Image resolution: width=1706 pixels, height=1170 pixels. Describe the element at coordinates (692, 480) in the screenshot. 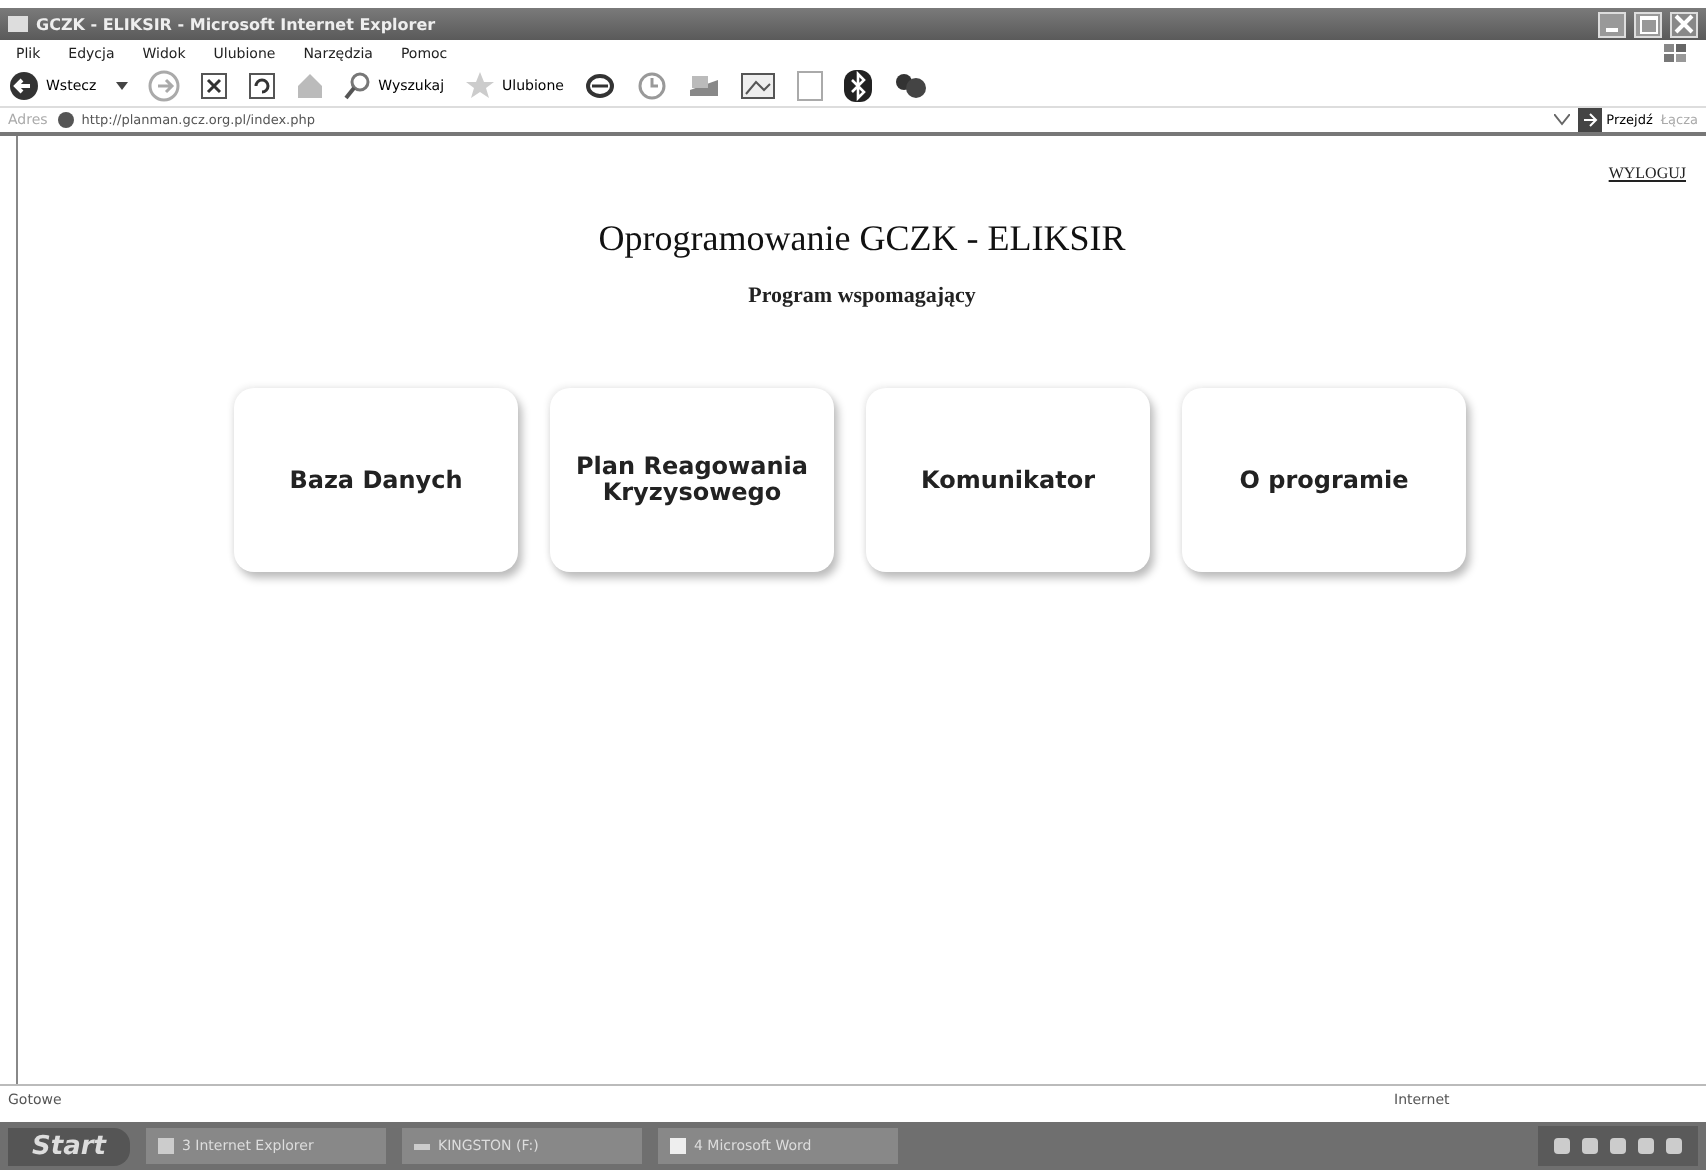

I see `menu-tile: Plan Reagowania Kryzysowego` at that location.